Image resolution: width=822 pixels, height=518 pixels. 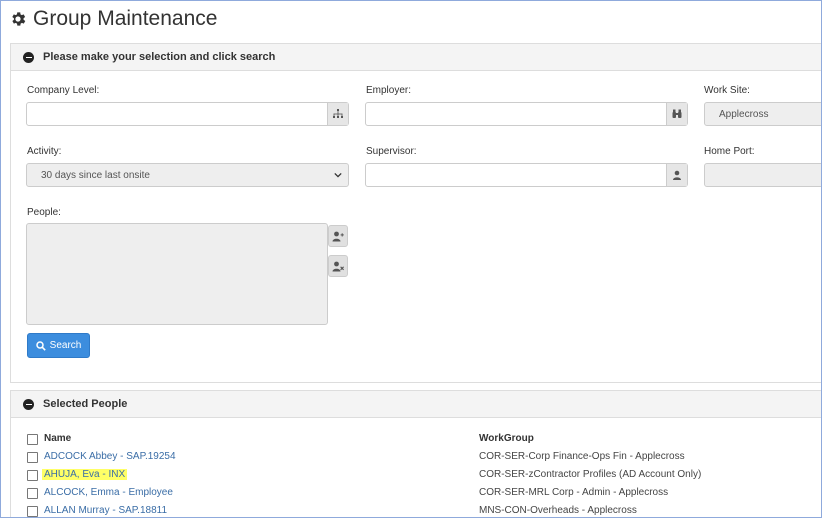 What do you see at coordinates (177, 274) in the screenshot?
I see `people-list` at bounding box center [177, 274].